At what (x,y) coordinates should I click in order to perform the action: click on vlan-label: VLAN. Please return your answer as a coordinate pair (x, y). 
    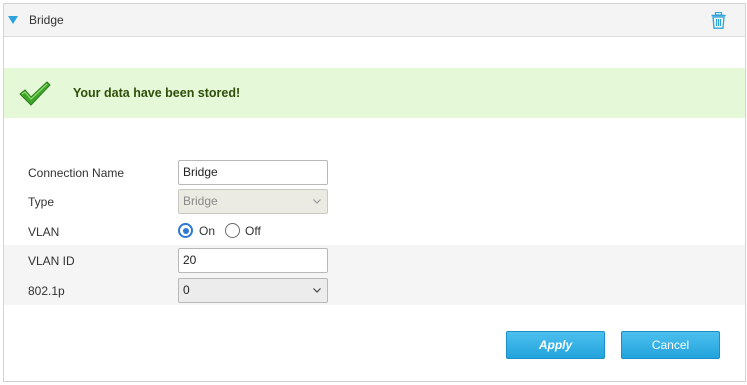
    Looking at the image, I should click on (44, 232).